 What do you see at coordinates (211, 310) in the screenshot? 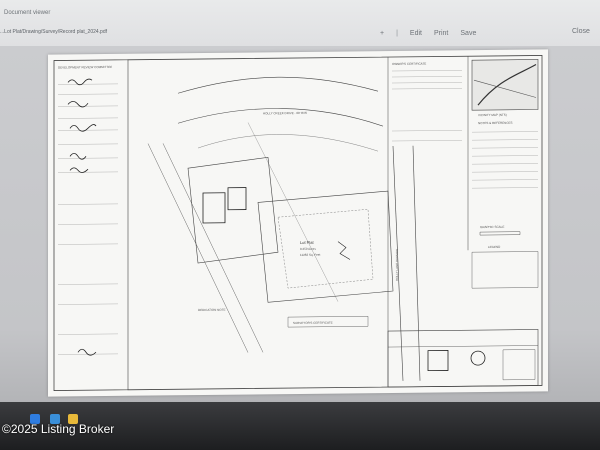
I see `dedication-label: DEDICATION NOTE` at bounding box center [211, 310].